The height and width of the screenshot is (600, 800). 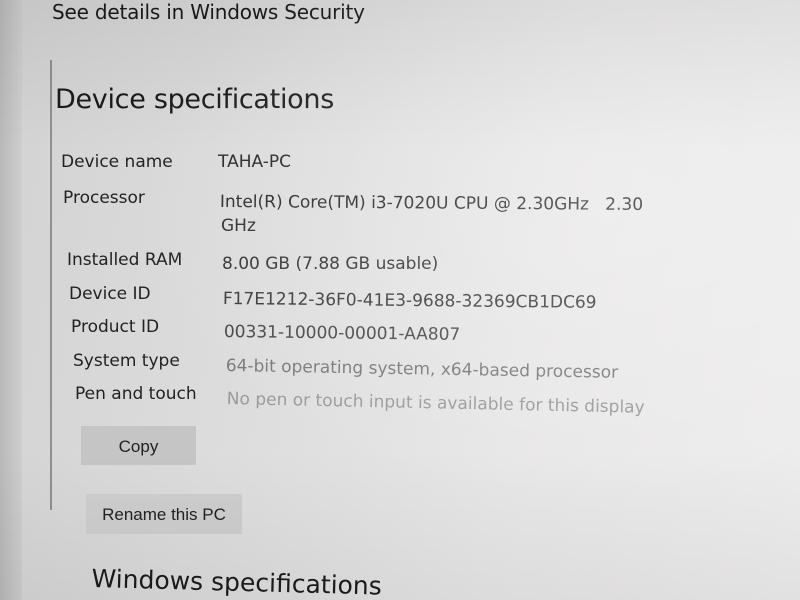 What do you see at coordinates (110, 294) in the screenshot?
I see `device-id-label: Device ID` at bounding box center [110, 294].